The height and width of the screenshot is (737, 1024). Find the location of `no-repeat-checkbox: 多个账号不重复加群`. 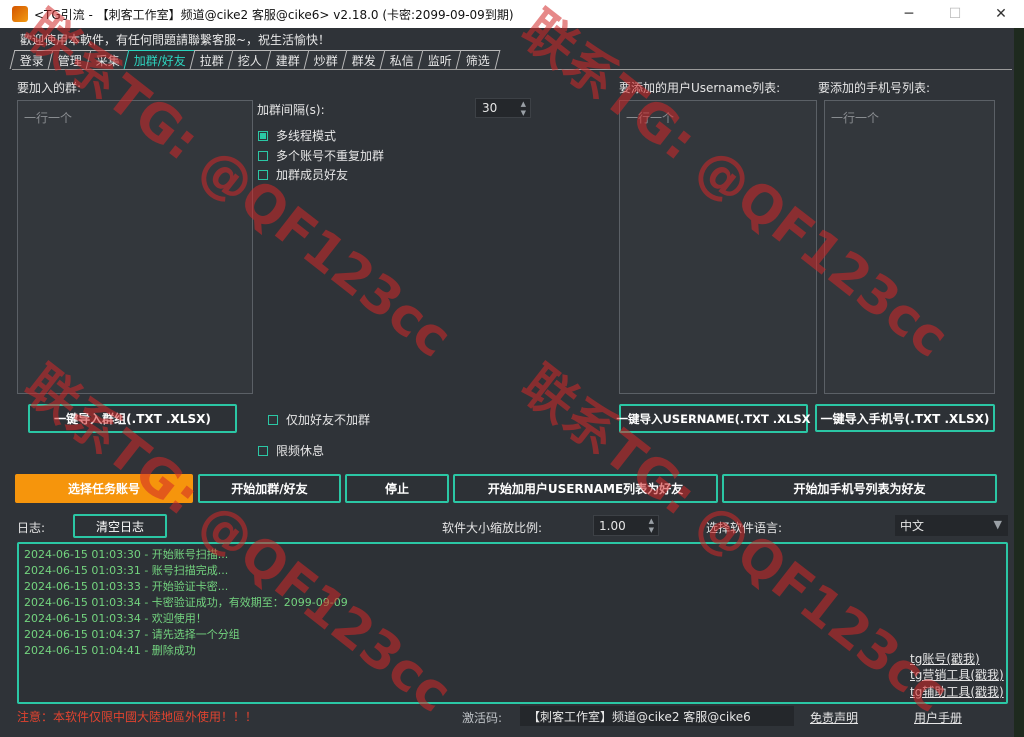

no-repeat-checkbox: 多个账号不重复加群 is located at coordinates (321, 155).